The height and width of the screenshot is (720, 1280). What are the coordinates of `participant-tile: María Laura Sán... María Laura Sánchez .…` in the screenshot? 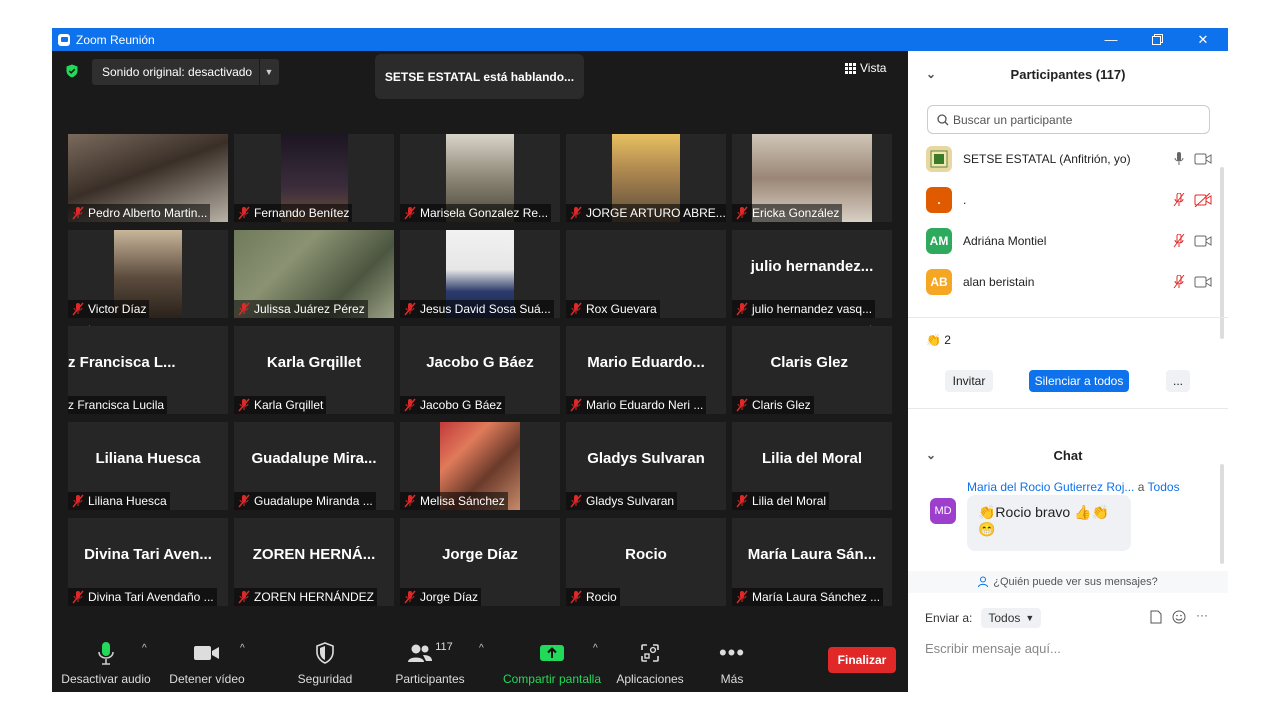 It's located at (812, 562).